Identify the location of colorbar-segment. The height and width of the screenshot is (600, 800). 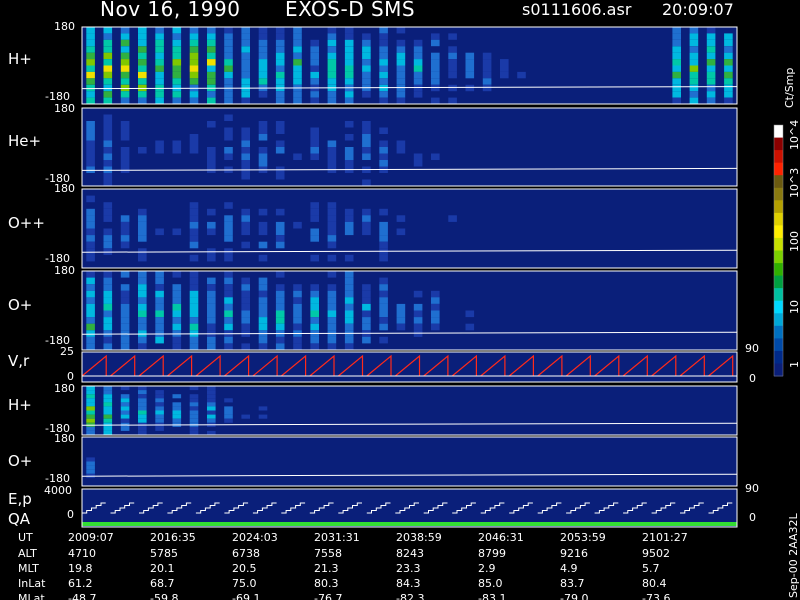
(778, 169).